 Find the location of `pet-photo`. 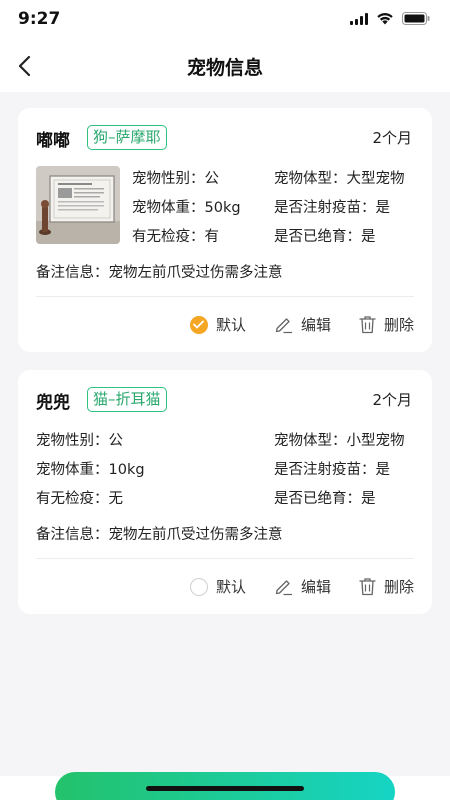

pet-photo is located at coordinates (78, 205).